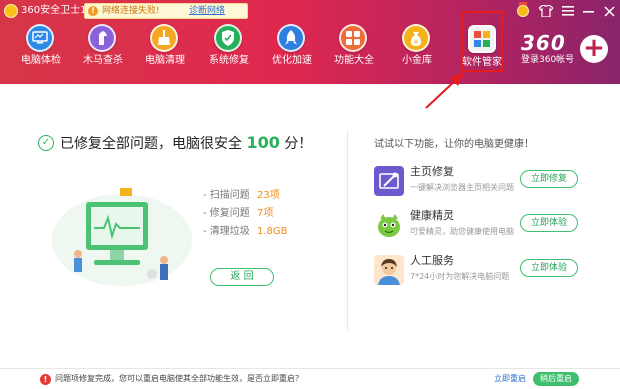 This screenshot has width=620, height=389. What do you see at coordinates (122, 237) in the screenshot?
I see `repair-illustration` at bounding box center [122, 237].